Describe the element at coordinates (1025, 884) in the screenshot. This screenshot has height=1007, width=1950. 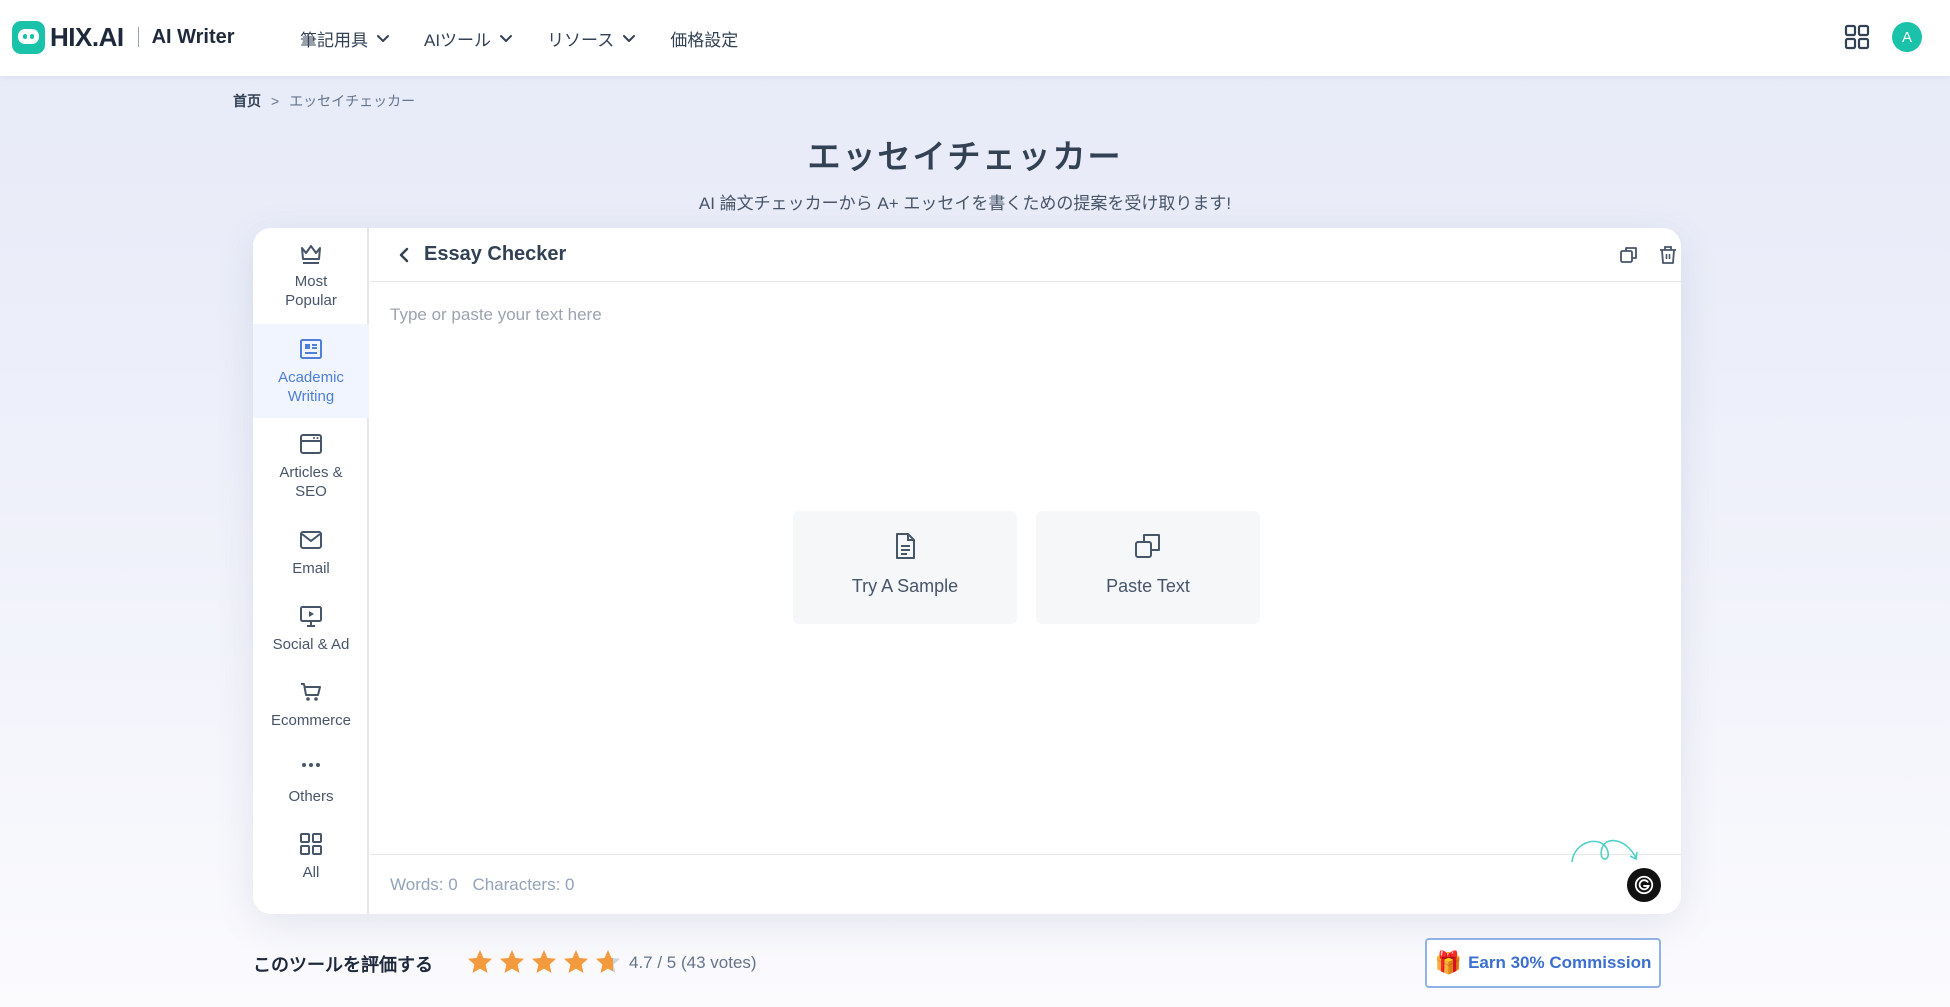
I see `panel-footer: Words: 0 Characters: 0` at that location.